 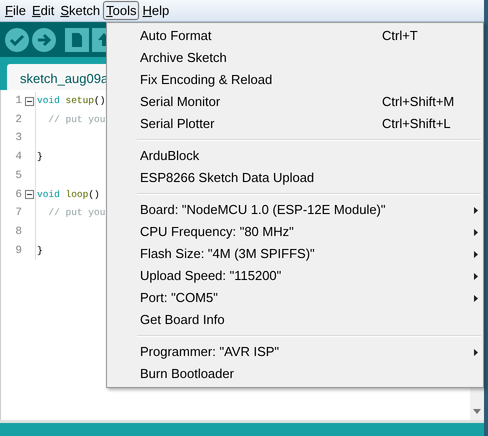 I want to click on line-number: 7, so click(x=18, y=214).